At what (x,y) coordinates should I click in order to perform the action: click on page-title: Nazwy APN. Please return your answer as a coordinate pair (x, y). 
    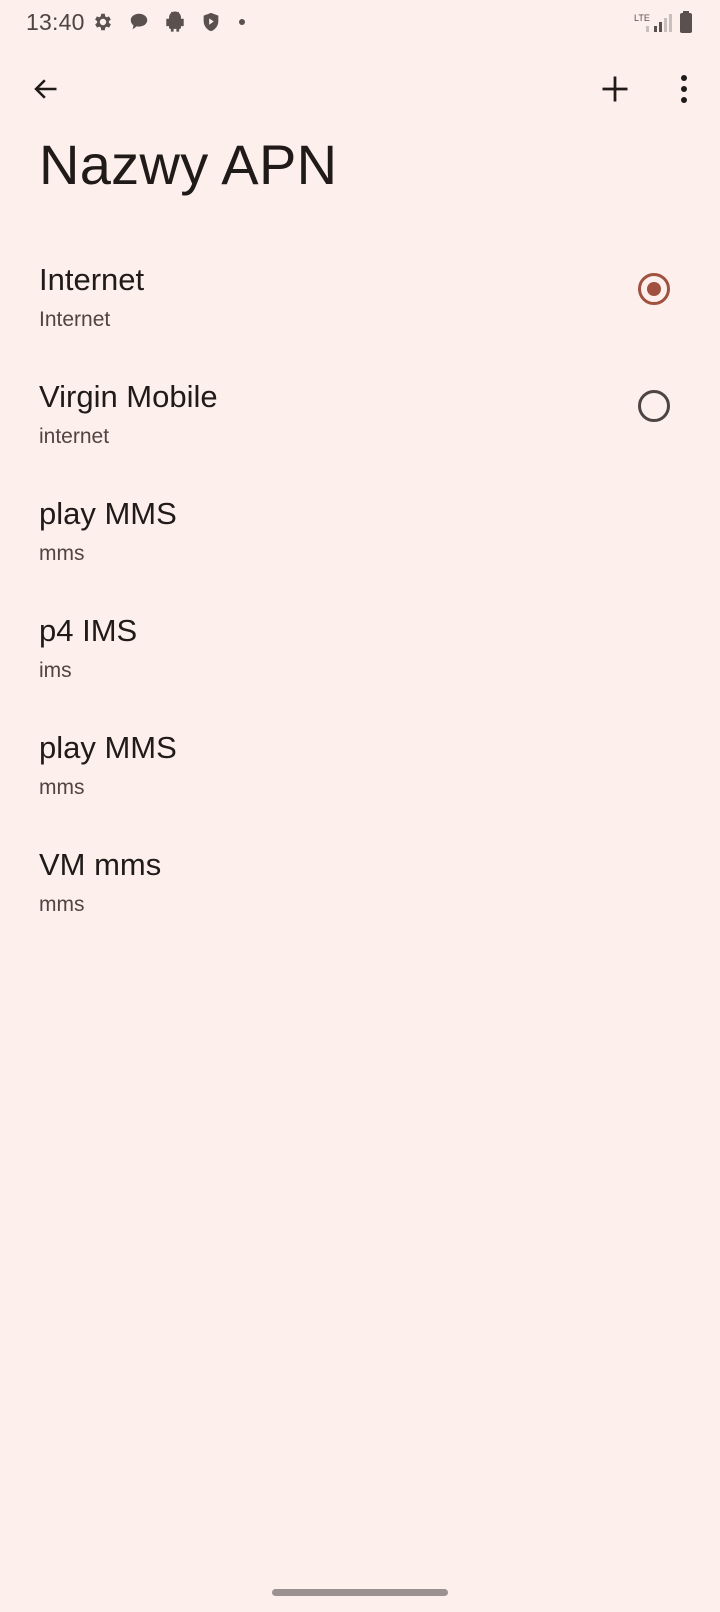
    Looking at the image, I should click on (188, 164).